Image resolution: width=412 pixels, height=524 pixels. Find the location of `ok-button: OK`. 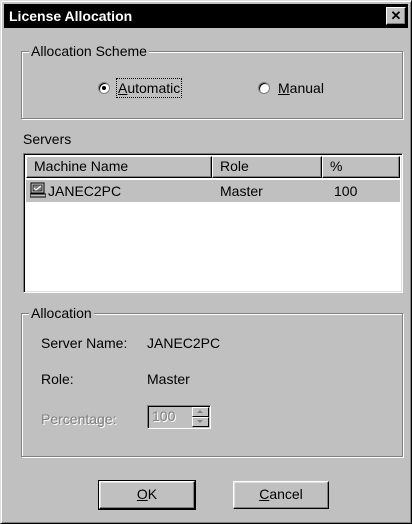

ok-button: OK is located at coordinates (147, 495).